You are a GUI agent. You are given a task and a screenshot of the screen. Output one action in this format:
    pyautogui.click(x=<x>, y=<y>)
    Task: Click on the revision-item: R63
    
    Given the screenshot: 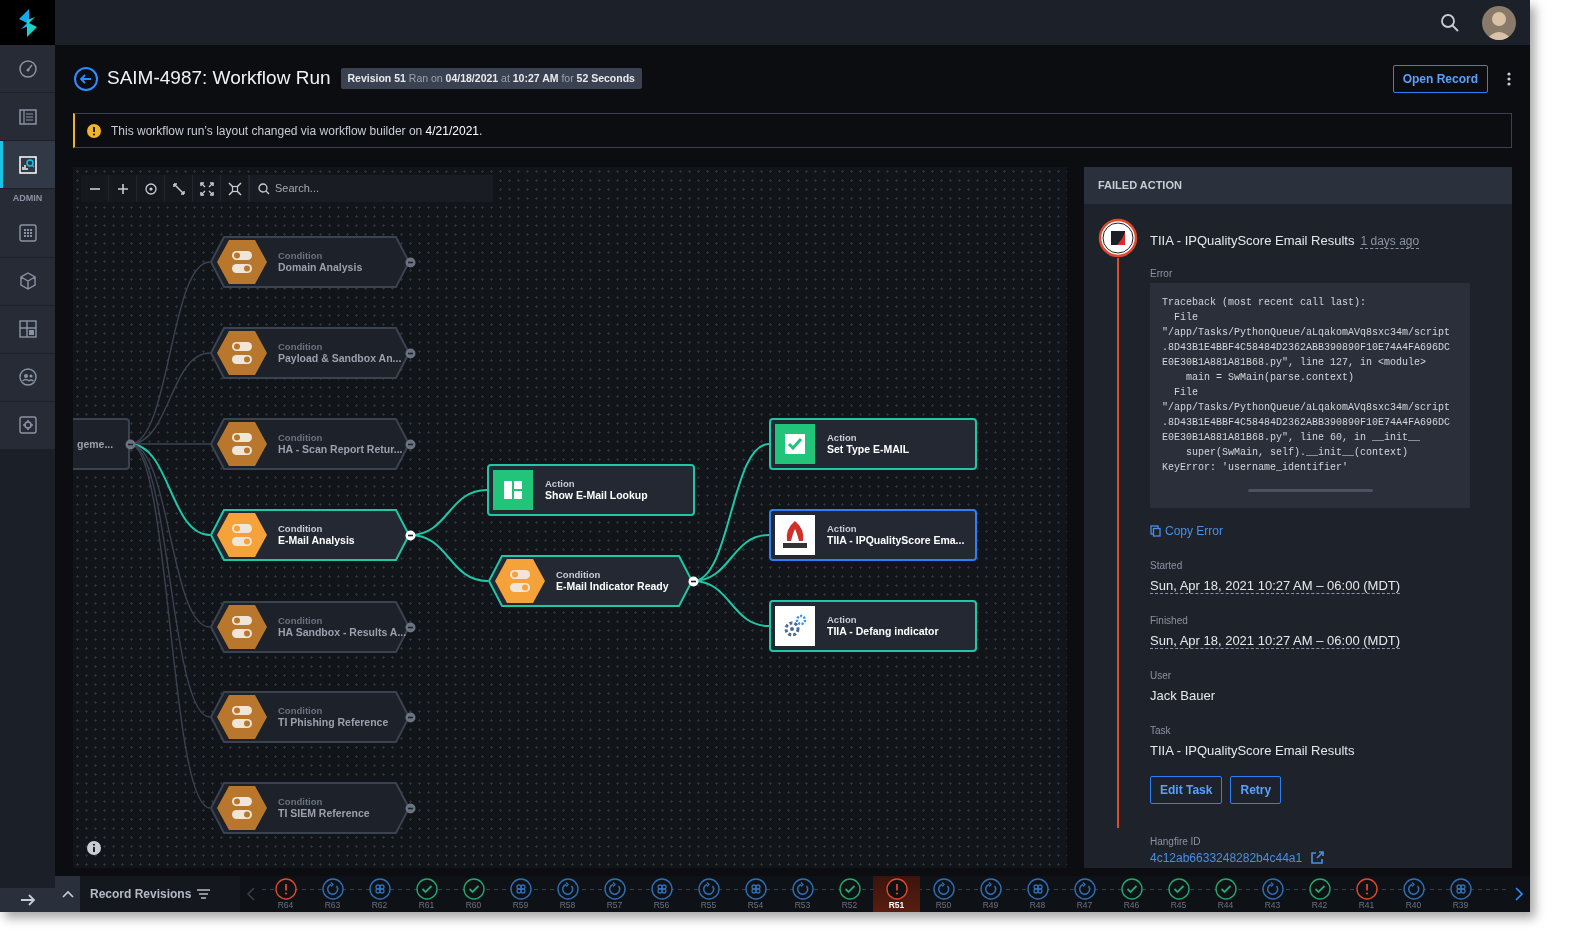 What is the action you would take?
    pyautogui.click(x=332, y=894)
    